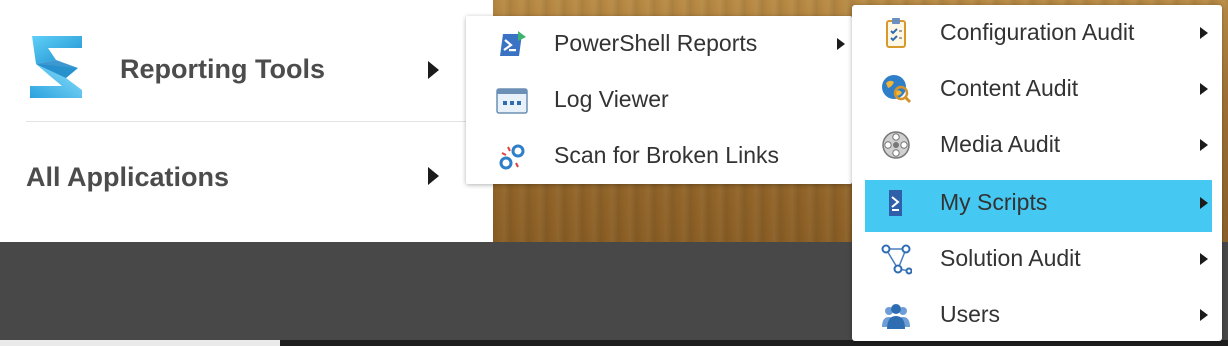  I want to click on submenu-item-label: PowerShell Reports, so click(656, 43).